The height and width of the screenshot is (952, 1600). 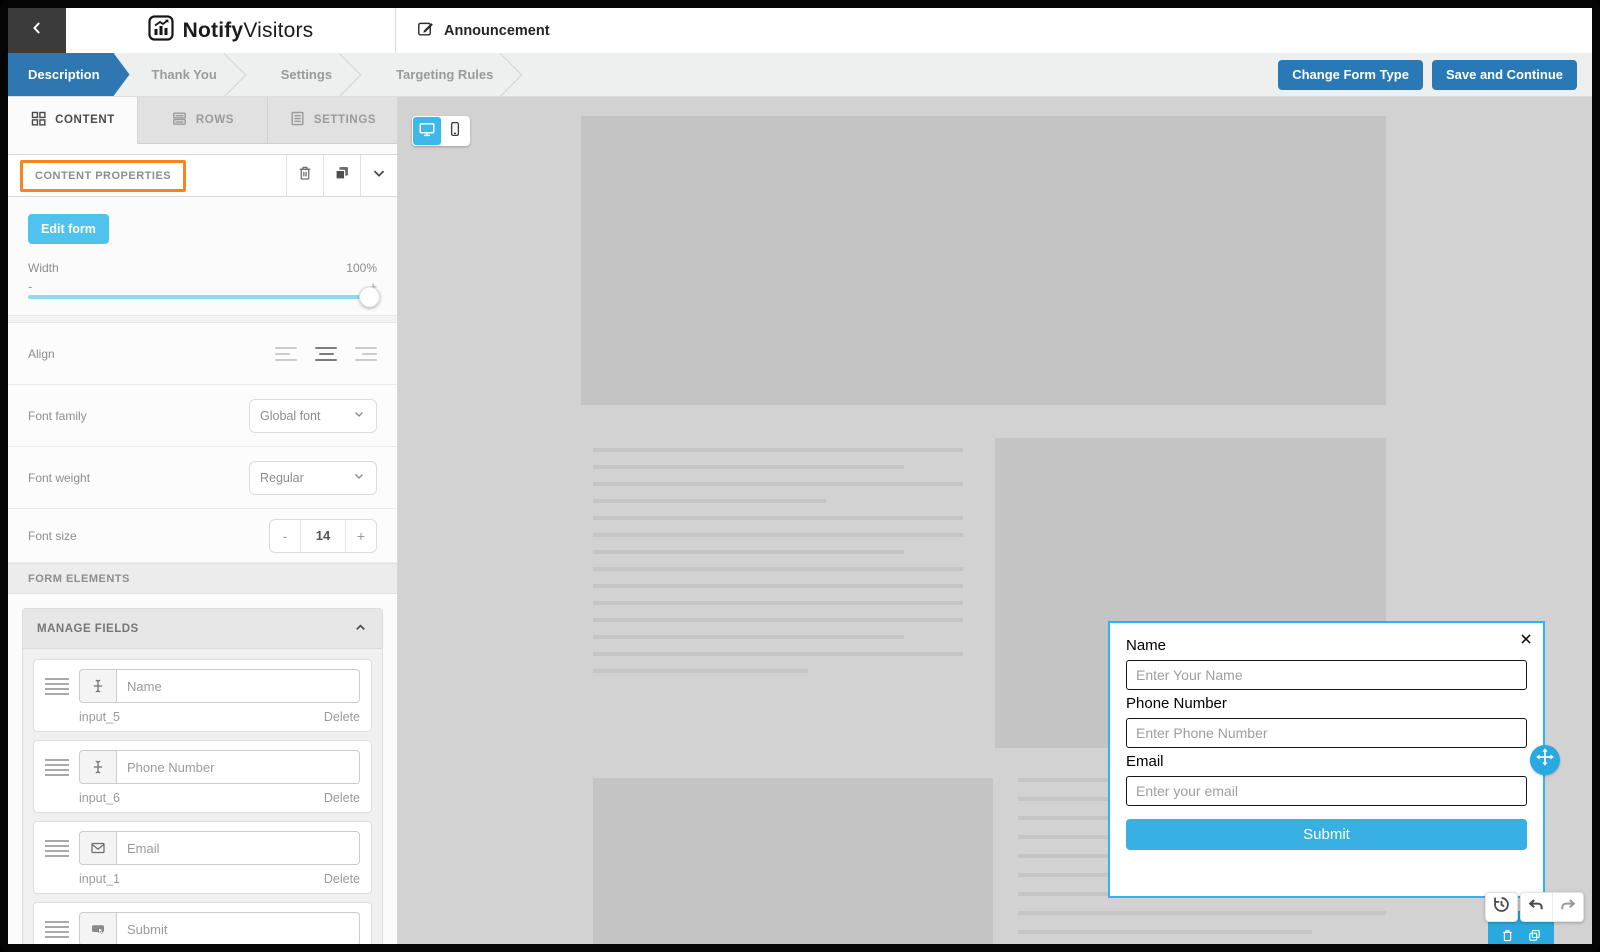 I want to click on campaign-title: Announcement, so click(x=483, y=30).